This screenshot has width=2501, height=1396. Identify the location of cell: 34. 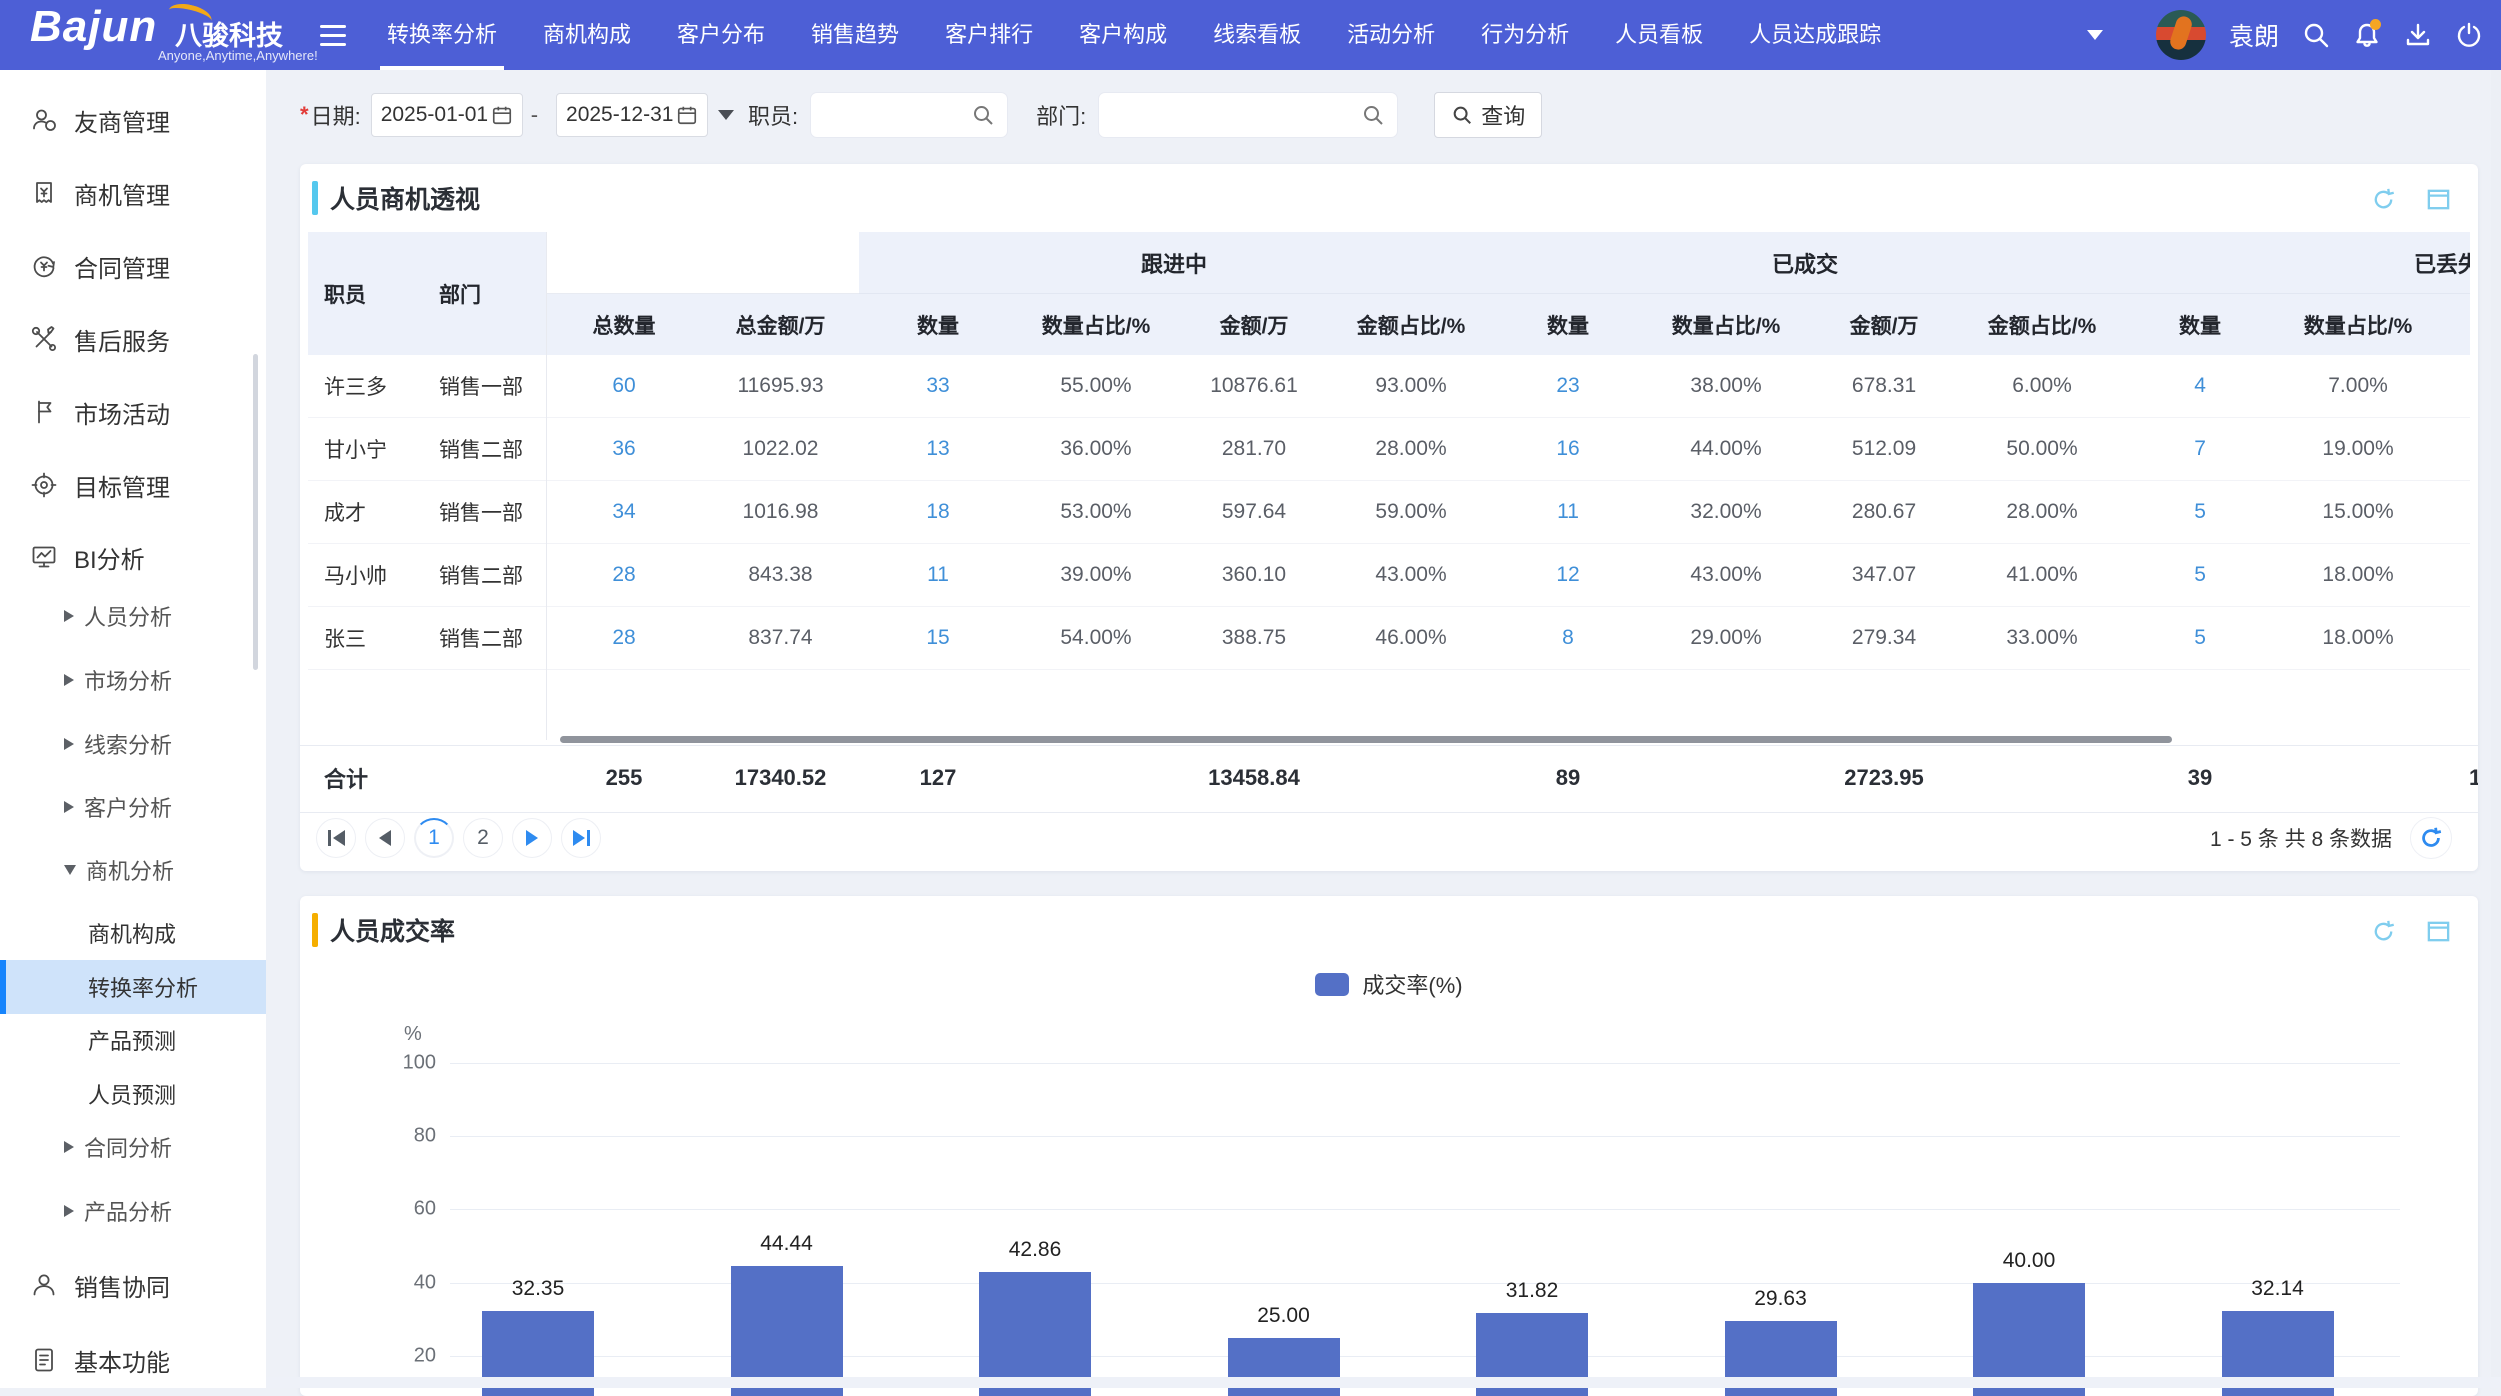
(624, 512).